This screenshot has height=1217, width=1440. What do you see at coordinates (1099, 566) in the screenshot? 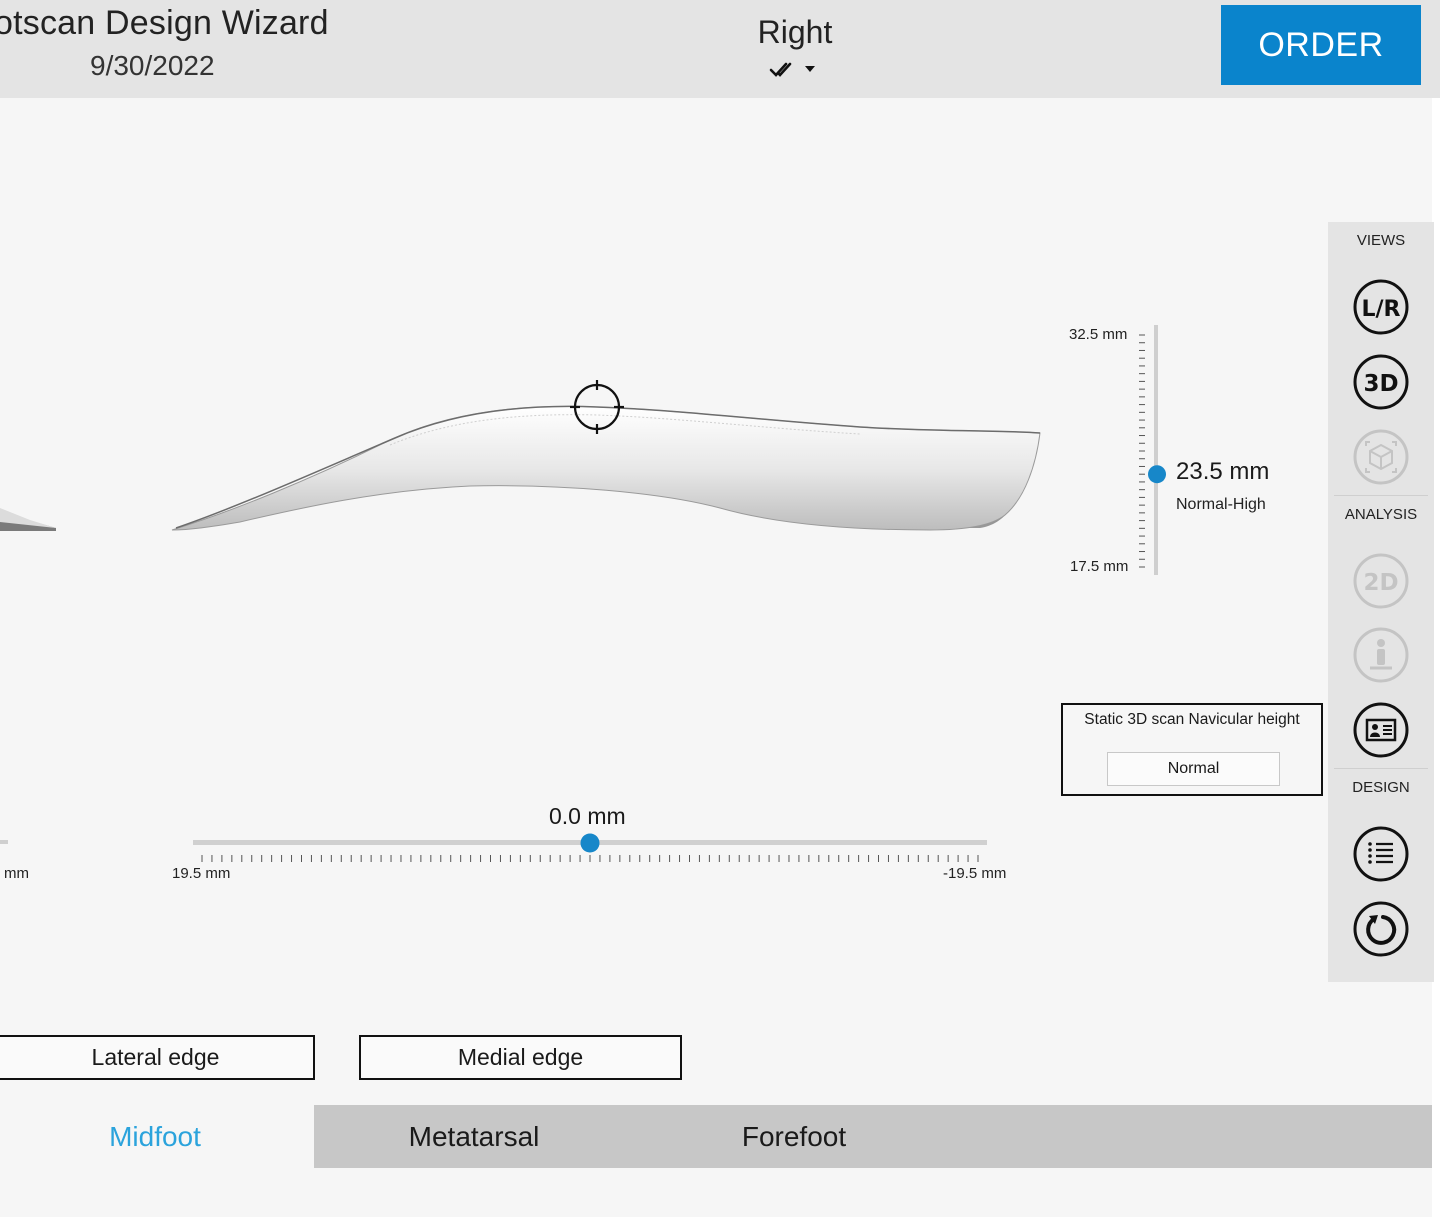
I see `height-scale-min-label: 17.5 mm` at bounding box center [1099, 566].